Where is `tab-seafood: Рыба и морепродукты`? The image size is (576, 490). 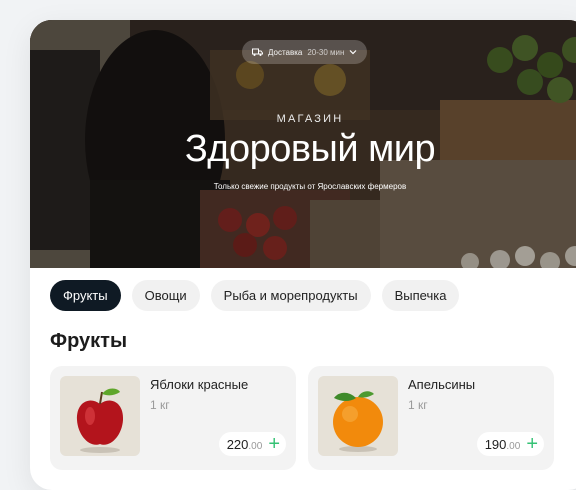
tab-seafood: Рыба и морепродукты is located at coordinates (290, 295).